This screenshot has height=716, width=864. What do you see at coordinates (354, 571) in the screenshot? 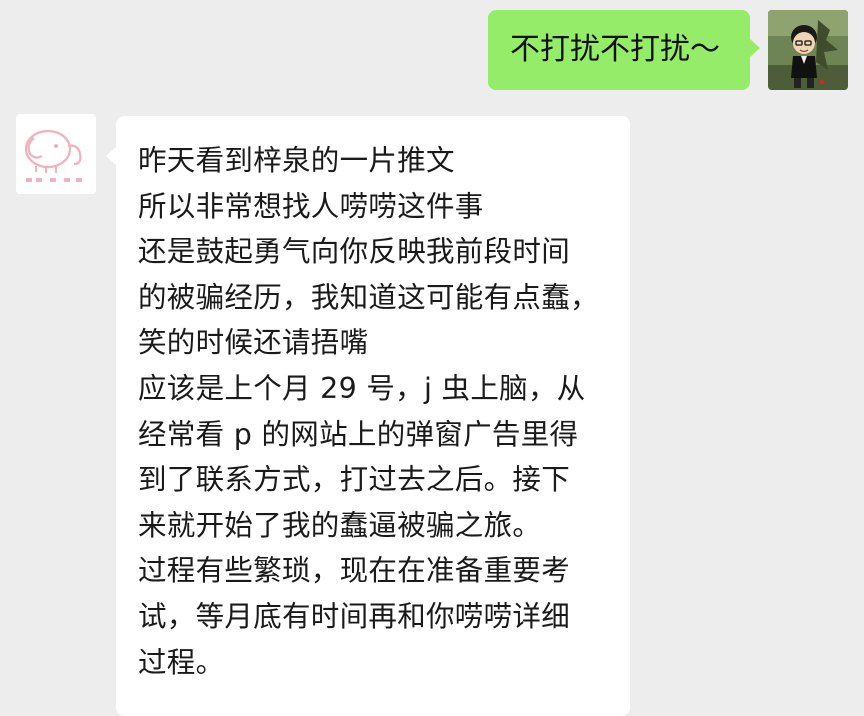
I see `message-line: 过程有些繁琐，现在在准备重要考` at bounding box center [354, 571].